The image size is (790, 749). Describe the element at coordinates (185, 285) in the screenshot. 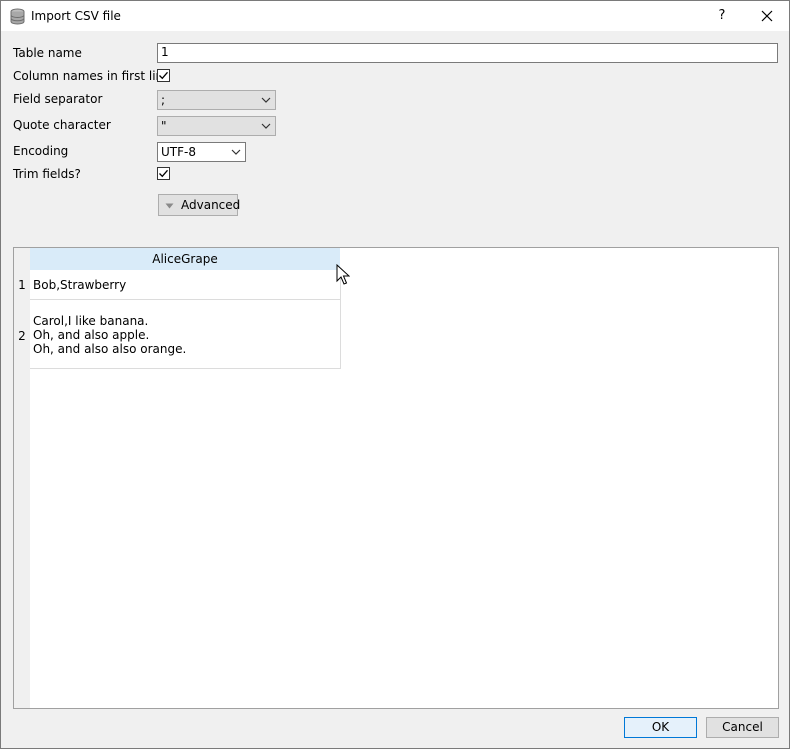

I see `table-cell: Bob,Strawberry` at that location.